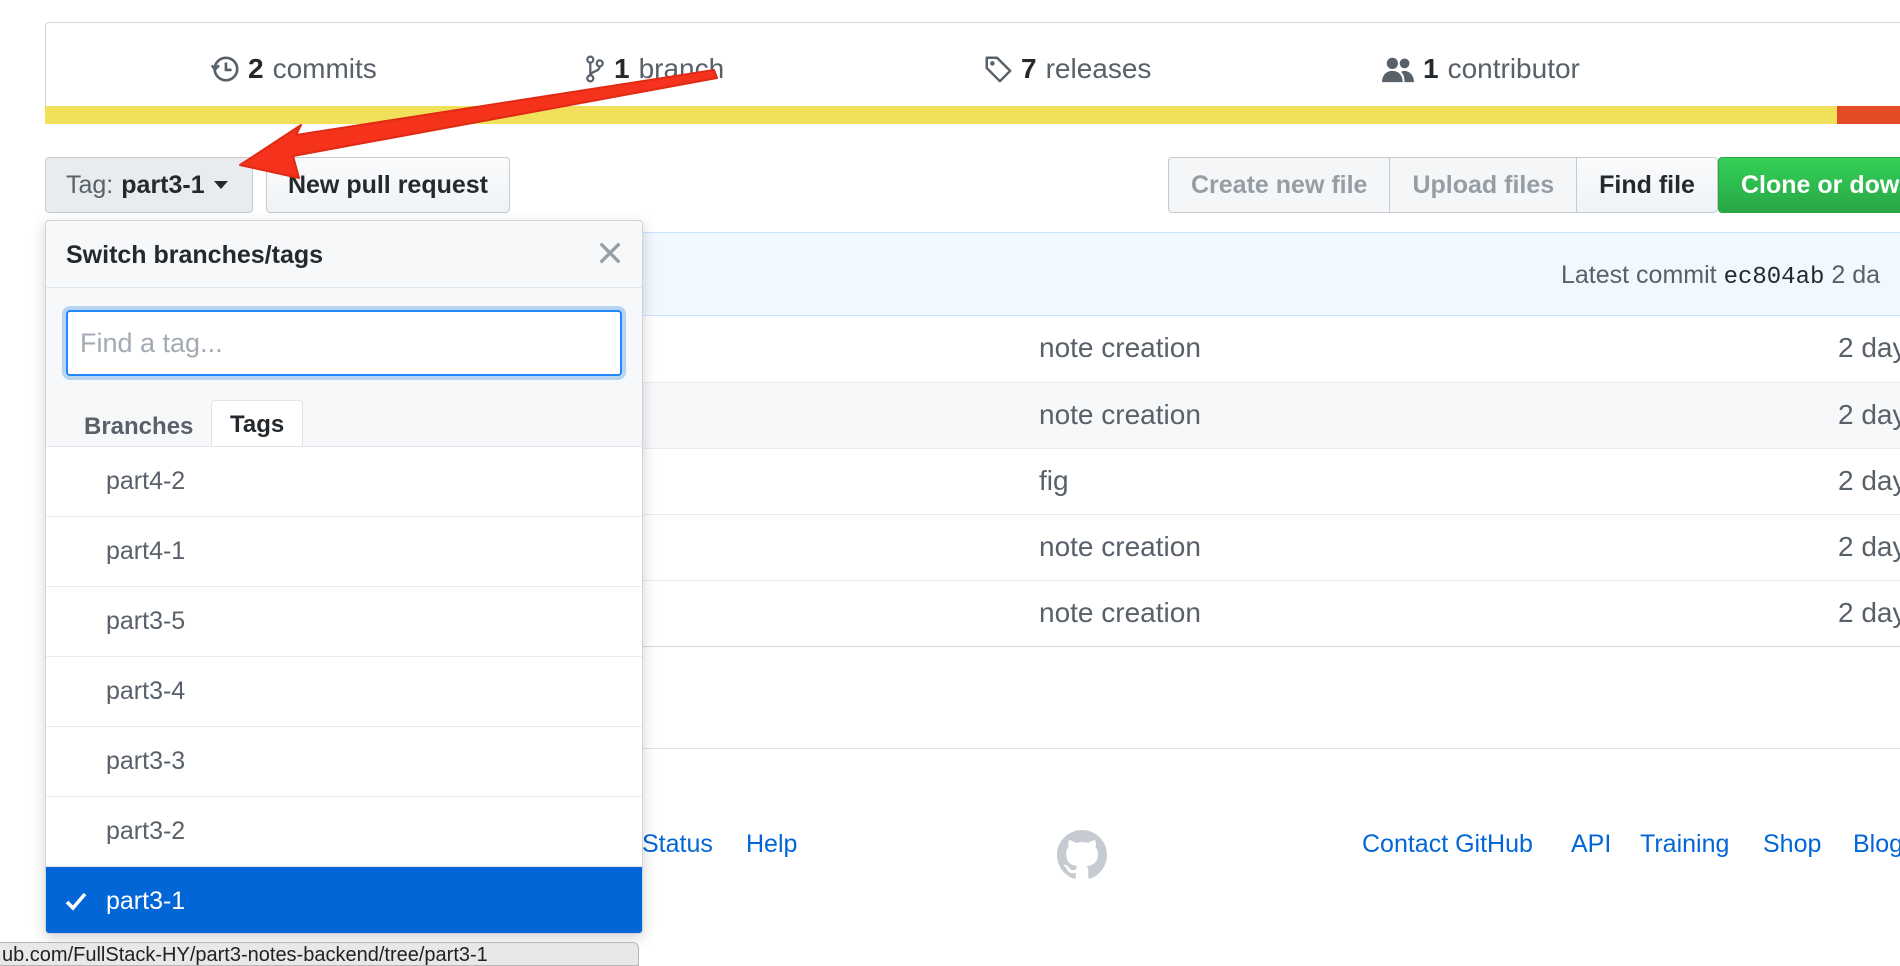 Image resolution: width=1900 pixels, height=966 pixels. I want to click on contributors-count: 1, so click(1431, 68).